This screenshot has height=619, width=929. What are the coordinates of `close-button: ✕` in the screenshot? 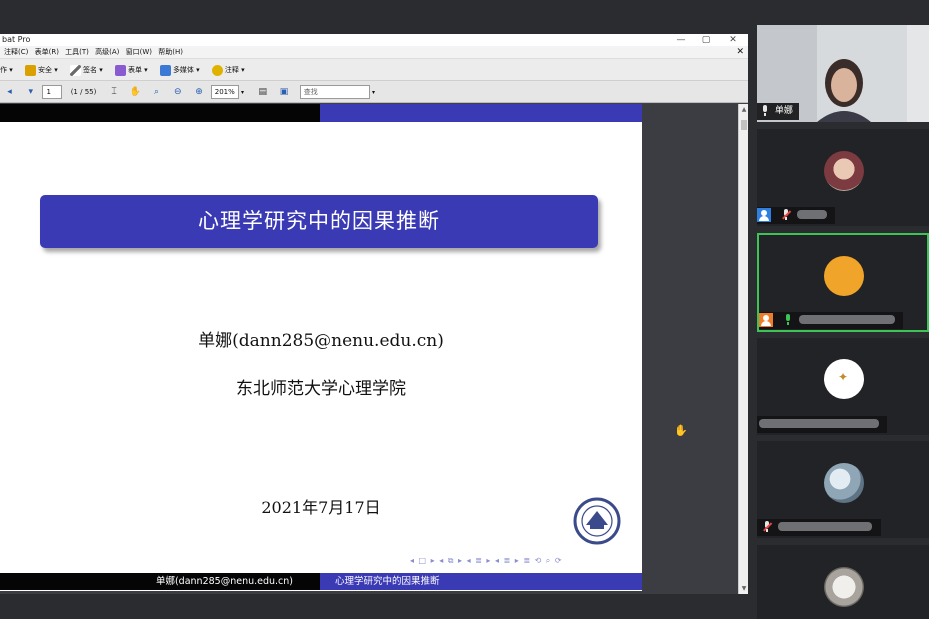 It's located at (733, 40).